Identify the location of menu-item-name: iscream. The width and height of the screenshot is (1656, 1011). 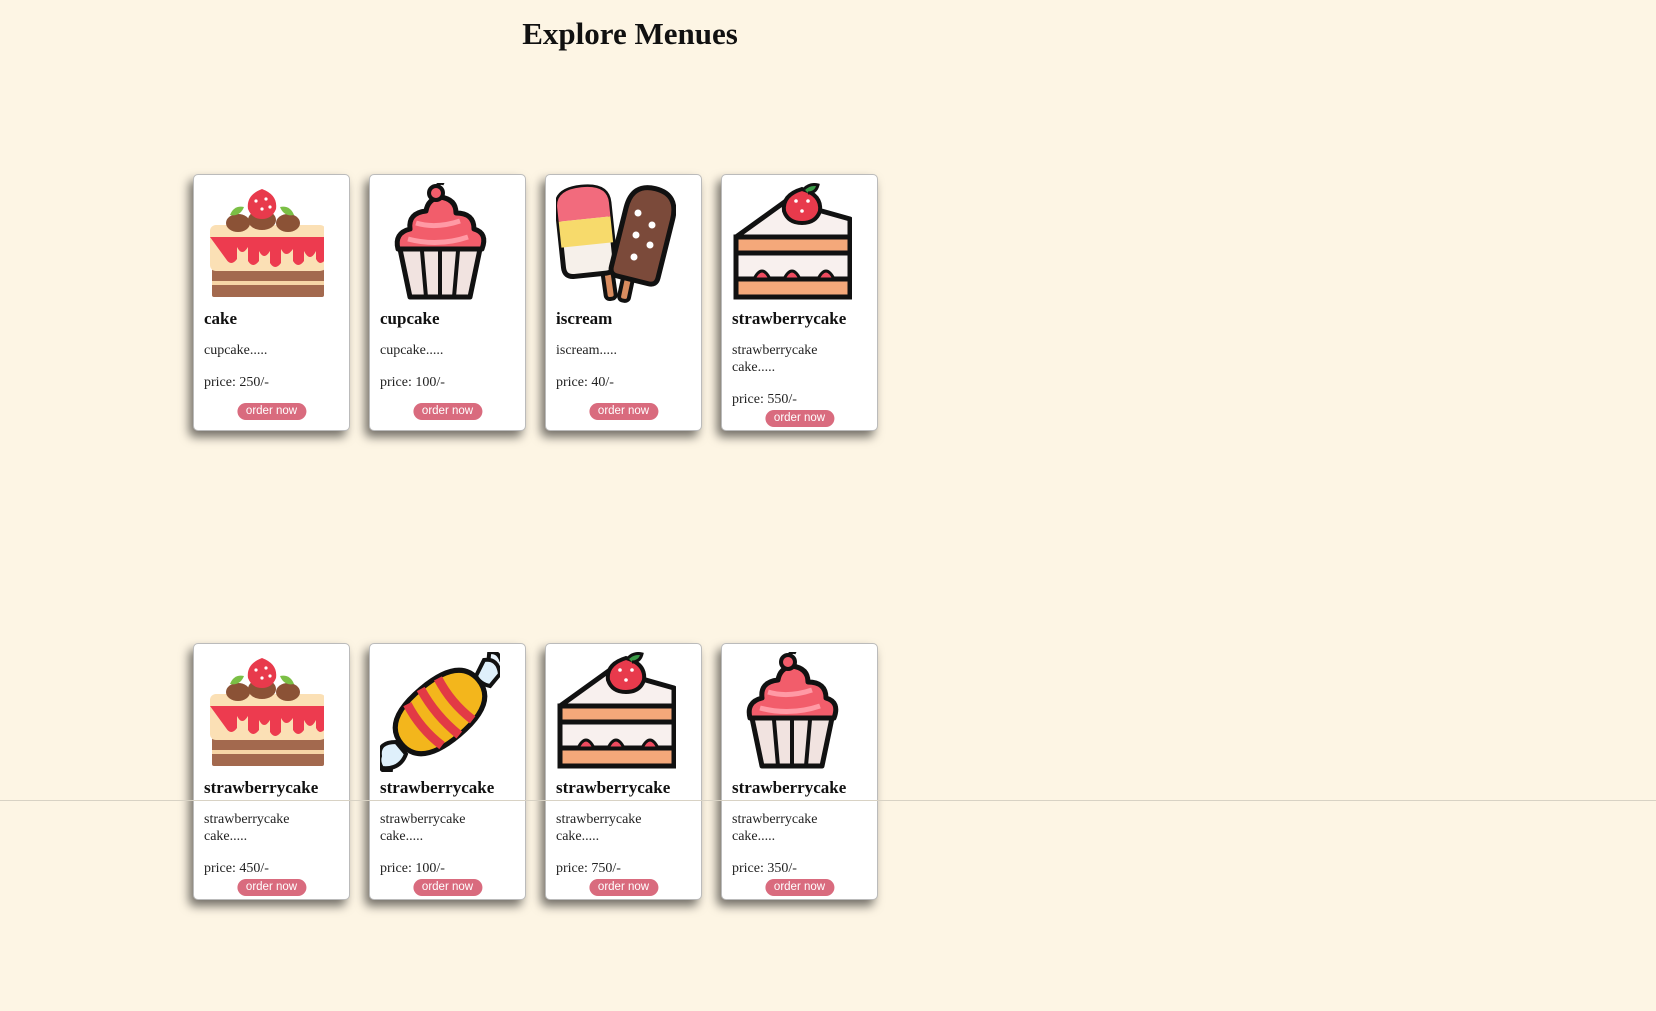
(584, 318).